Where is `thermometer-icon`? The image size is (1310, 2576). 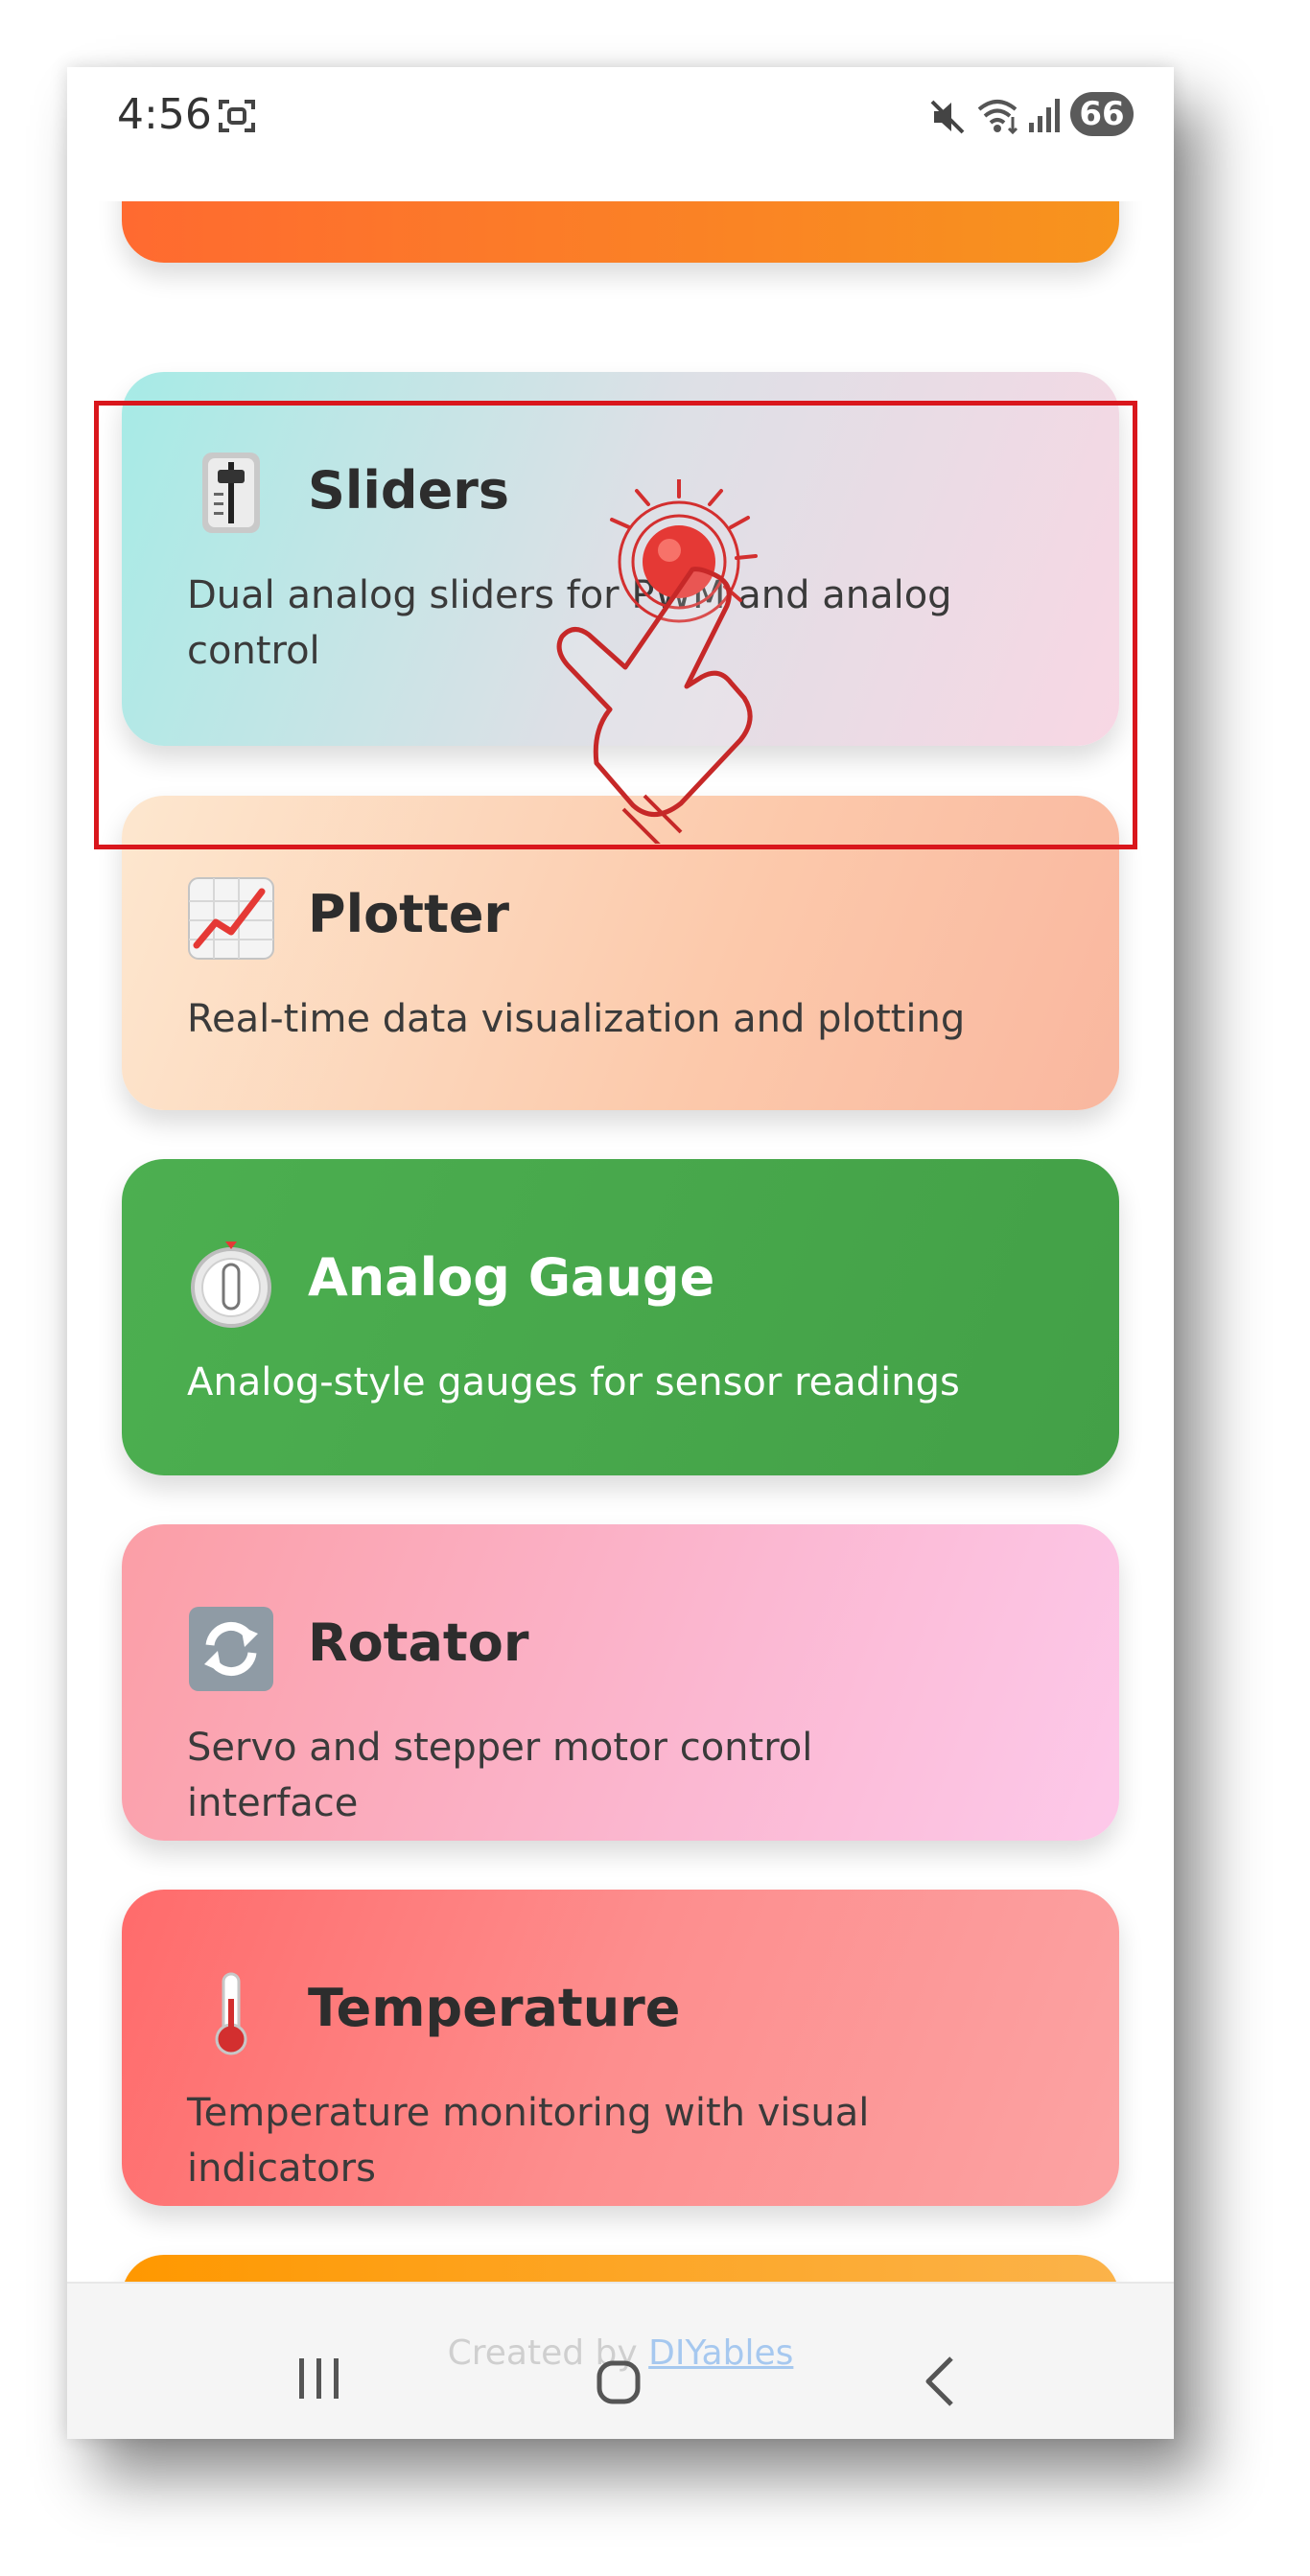 thermometer-icon is located at coordinates (231, 2013).